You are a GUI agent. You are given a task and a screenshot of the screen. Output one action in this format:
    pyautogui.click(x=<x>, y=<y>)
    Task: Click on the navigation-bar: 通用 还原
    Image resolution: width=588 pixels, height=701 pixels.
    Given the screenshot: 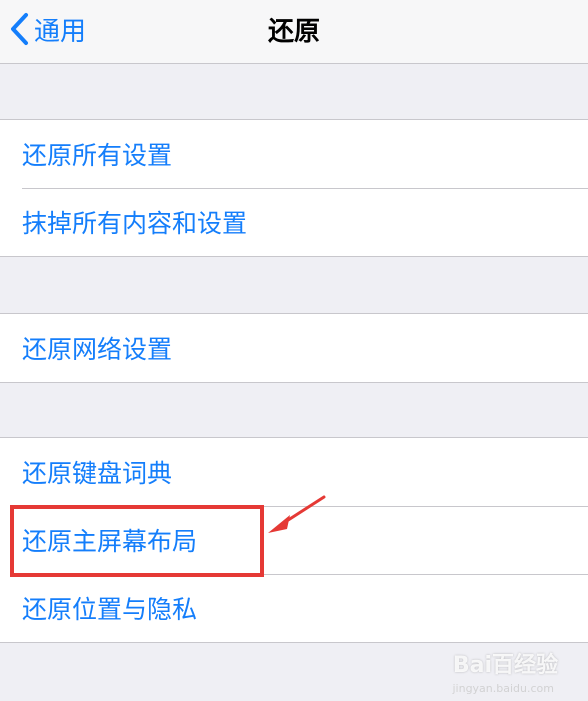 What is the action you would take?
    pyautogui.click(x=294, y=32)
    